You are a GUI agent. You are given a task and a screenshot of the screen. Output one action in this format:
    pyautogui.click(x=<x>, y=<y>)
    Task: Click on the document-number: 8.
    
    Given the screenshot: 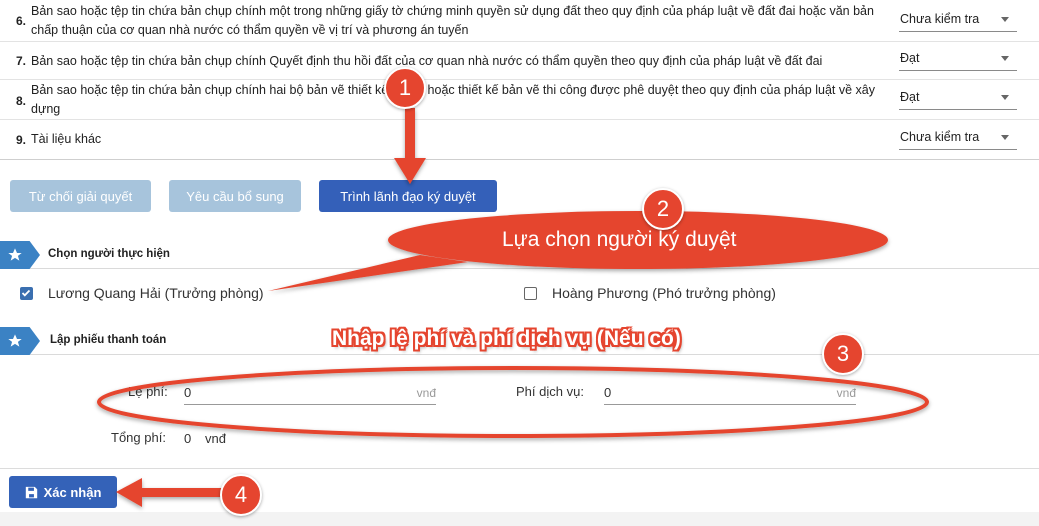 What is the action you would take?
    pyautogui.click(x=21, y=101)
    